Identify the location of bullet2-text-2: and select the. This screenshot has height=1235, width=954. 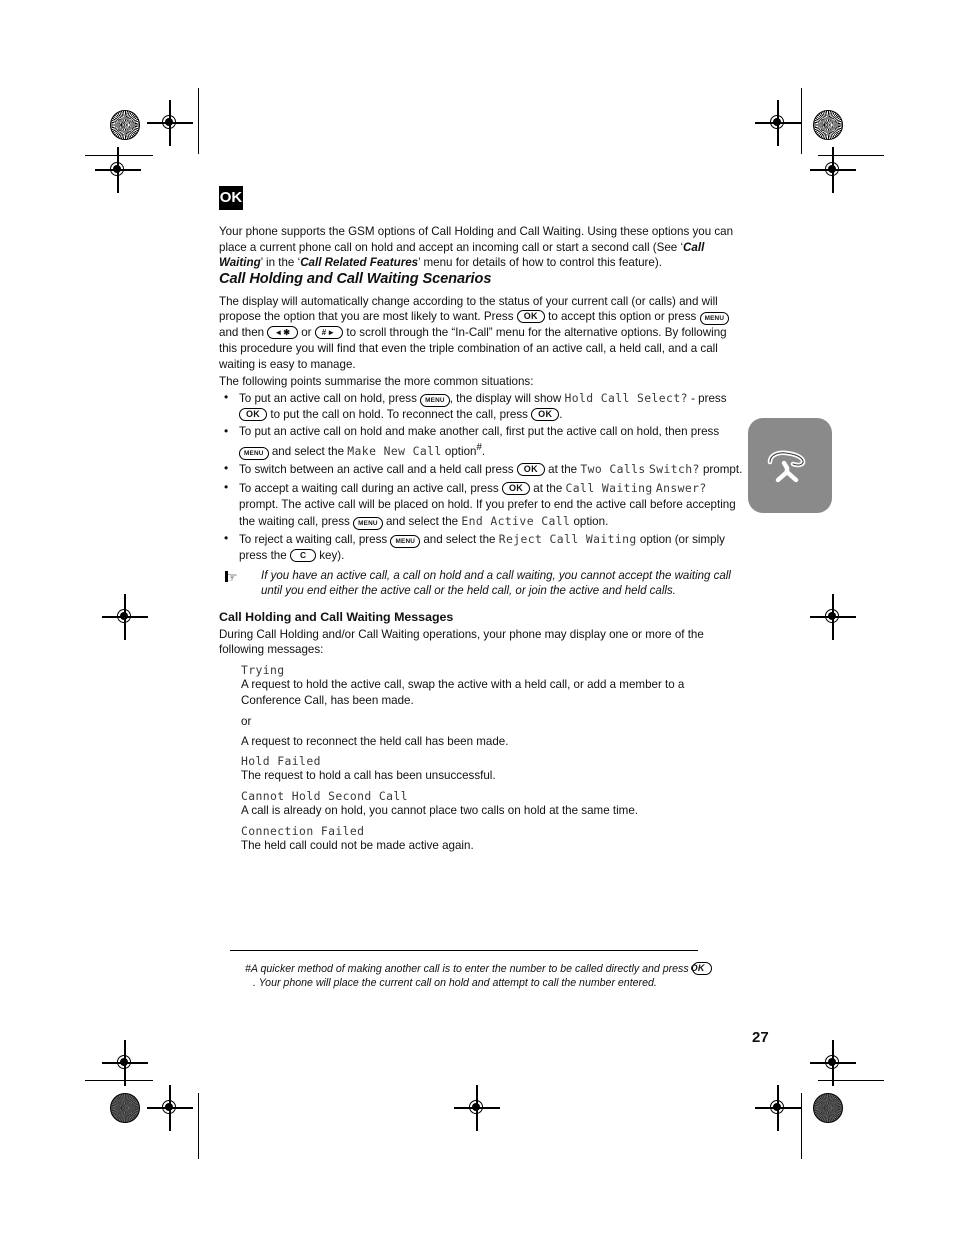
(308, 452).